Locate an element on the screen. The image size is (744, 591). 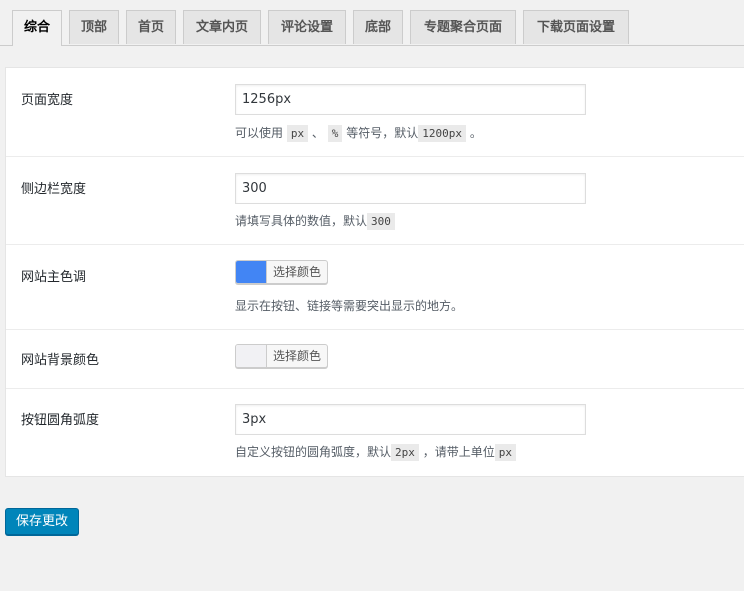
setting-row-button-radius: 按钮圆角弧度 自定义按钮的圆角弧度，默认2px ，请带上单位px is located at coordinates (375, 432).